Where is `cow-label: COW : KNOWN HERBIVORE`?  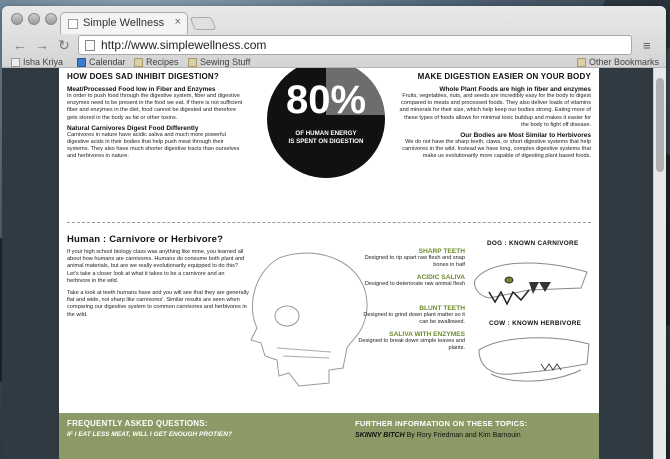 cow-label: COW : KNOWN HERBIVORE is located at coordinates (535, 323).